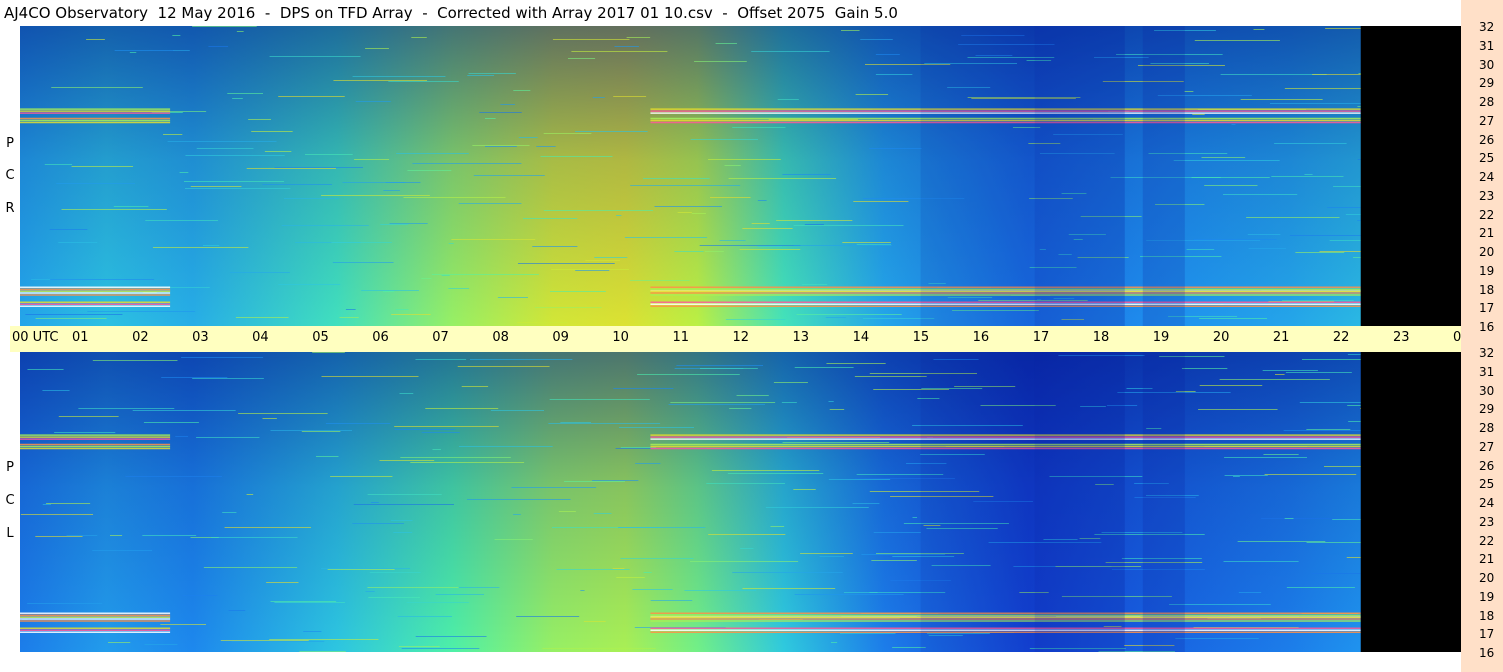 The height and width of the screenshot is (672, 1503). What do you see at coordinates (1487, 634) in the screenshot?
I see `frequency-tick-label: 17` at bounding box center [1487, 634].